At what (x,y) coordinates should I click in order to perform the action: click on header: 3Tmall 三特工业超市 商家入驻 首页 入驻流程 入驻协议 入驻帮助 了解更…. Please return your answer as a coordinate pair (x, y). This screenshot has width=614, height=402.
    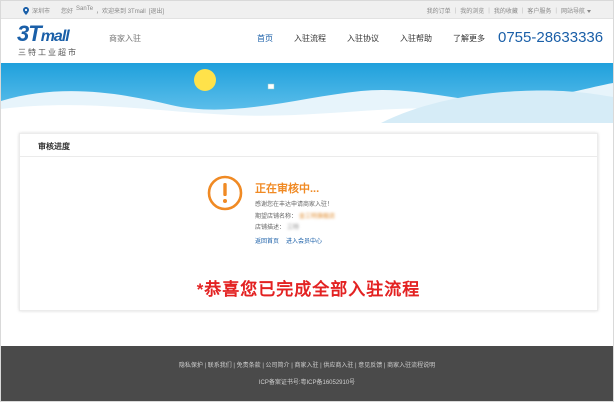
    Looking at the image, I should click on (307, 41).